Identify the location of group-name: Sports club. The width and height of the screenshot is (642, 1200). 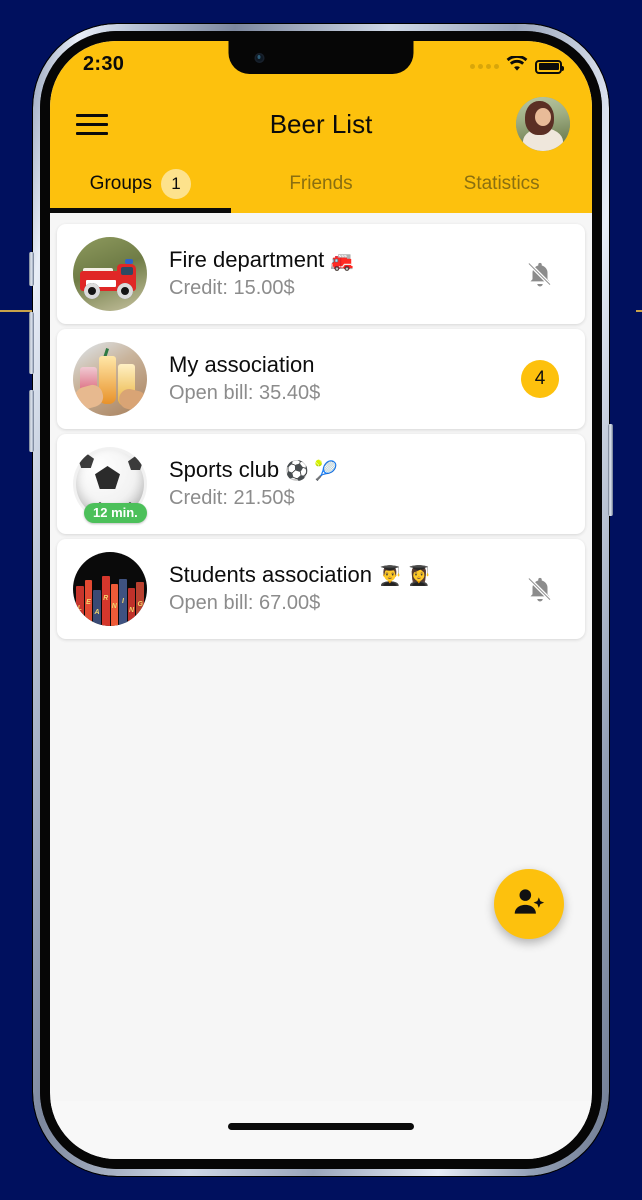
(224, 469).